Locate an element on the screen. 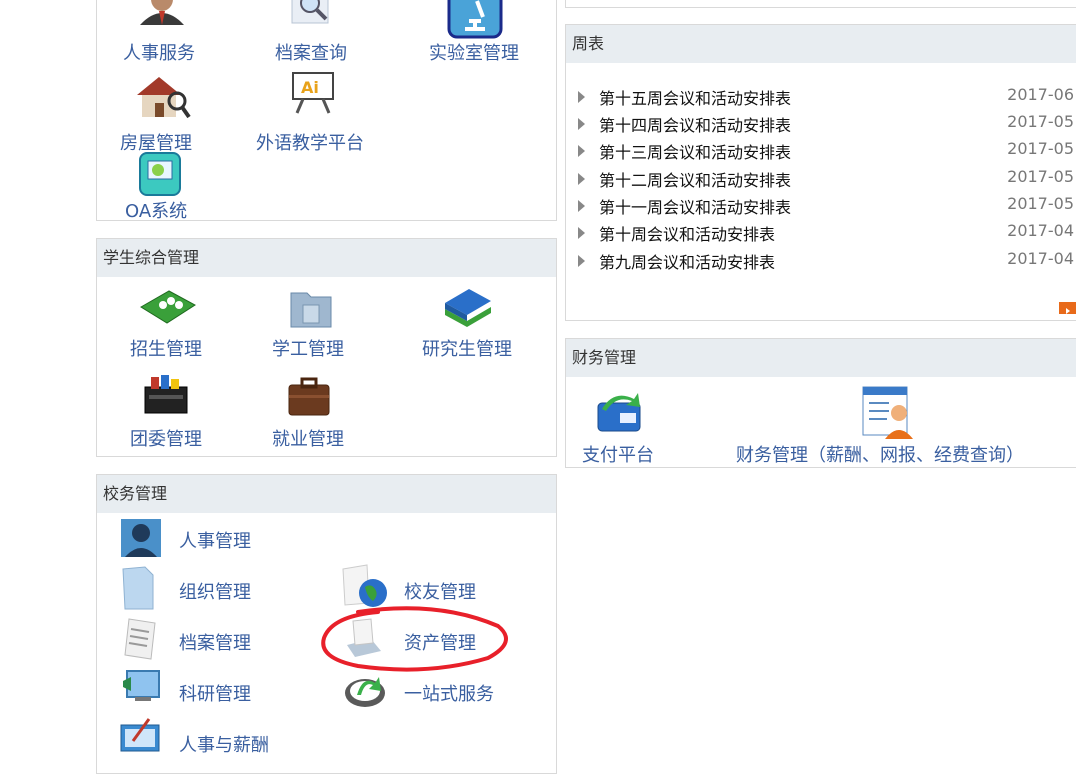 The width and height of the screenshot is (1076, 774). app-label-shiyanshiguanli: 实验室管理 is located at coordinates (474, 52).